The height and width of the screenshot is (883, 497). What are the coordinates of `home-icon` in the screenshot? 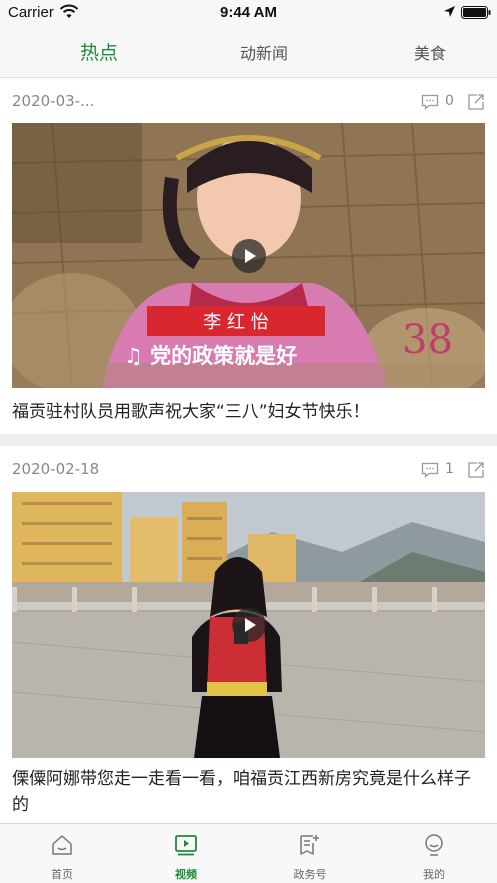 It's located at (62, 845).